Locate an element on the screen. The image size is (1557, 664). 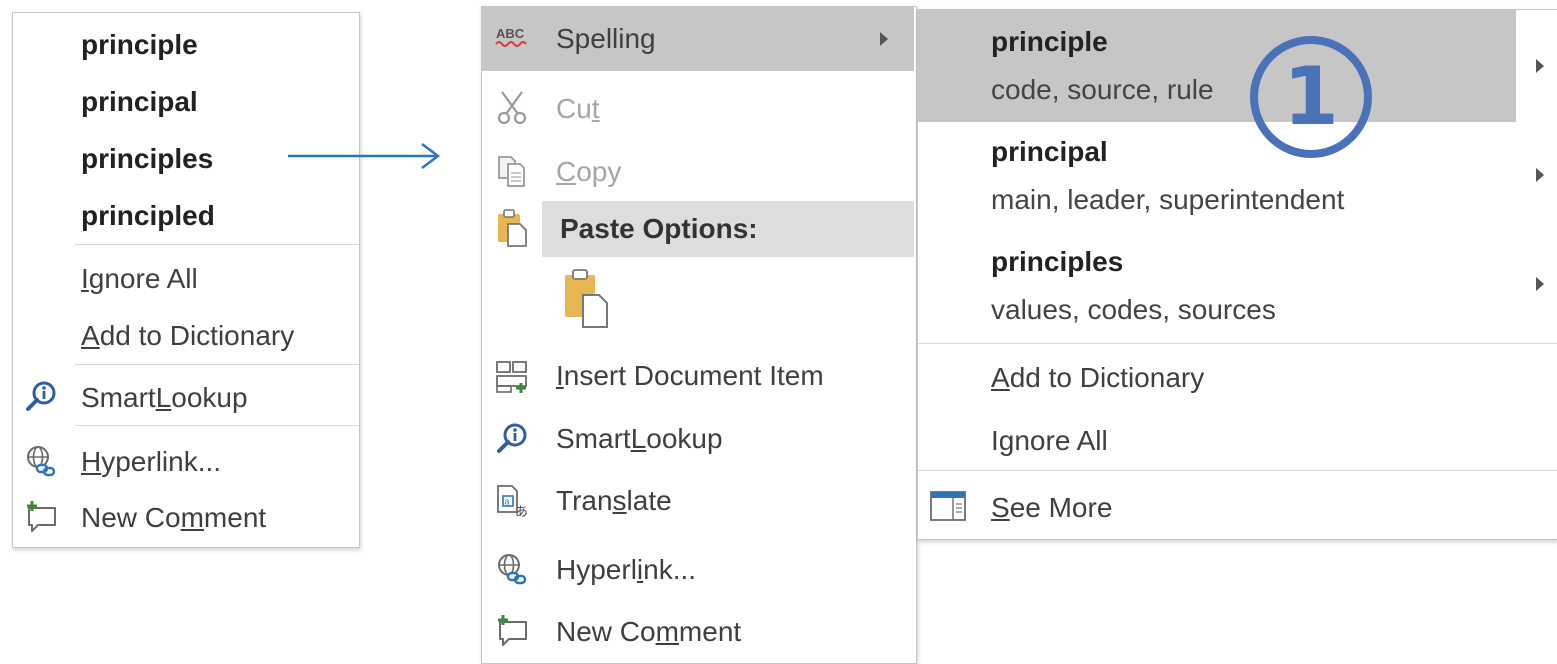
access-key: s is located at coordinates (619, 500).